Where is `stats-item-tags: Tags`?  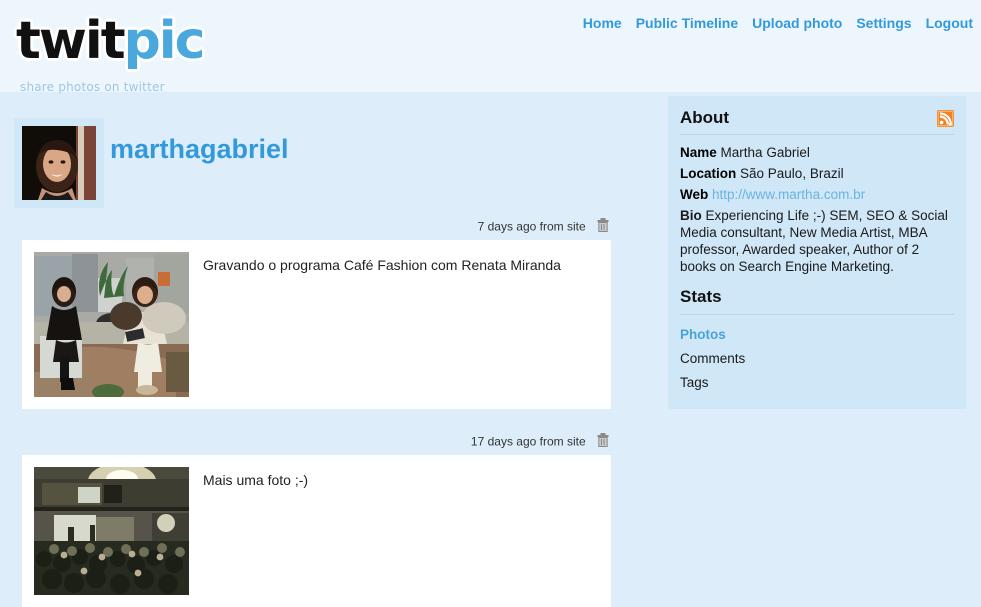
stats-item-tags: Tags is located at coordinates (817, 383).